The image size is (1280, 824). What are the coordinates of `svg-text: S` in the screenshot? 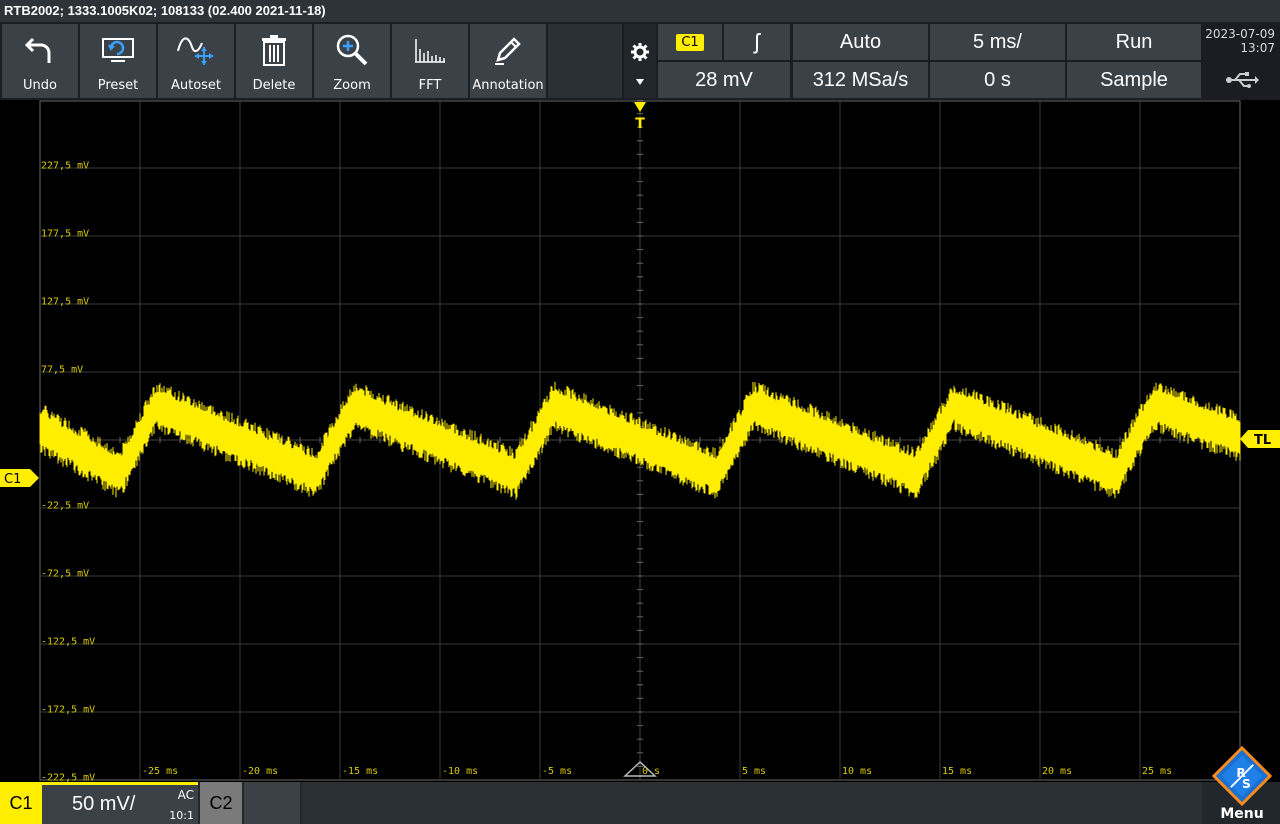 It's located at (1246, 784).